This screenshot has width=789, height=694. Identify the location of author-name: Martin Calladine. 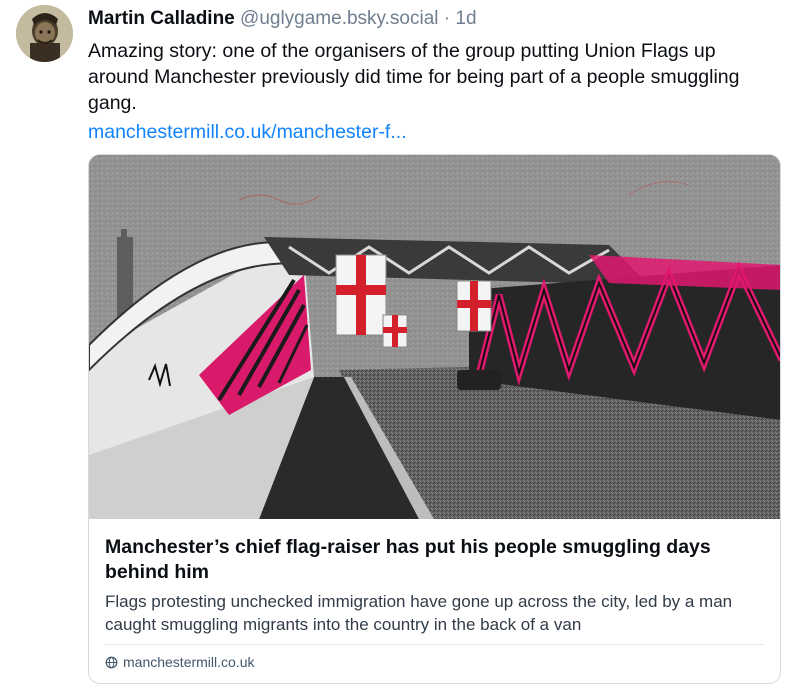
(161, 18).